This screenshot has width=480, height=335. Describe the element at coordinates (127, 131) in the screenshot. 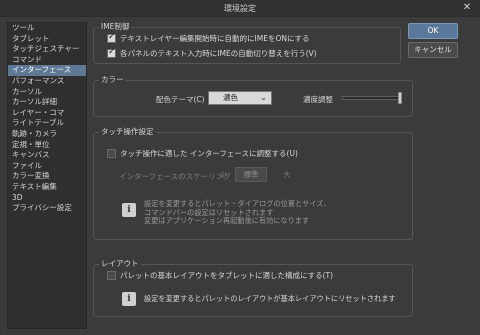

I see `touch-group-title: タッチ操作設定` at that location.